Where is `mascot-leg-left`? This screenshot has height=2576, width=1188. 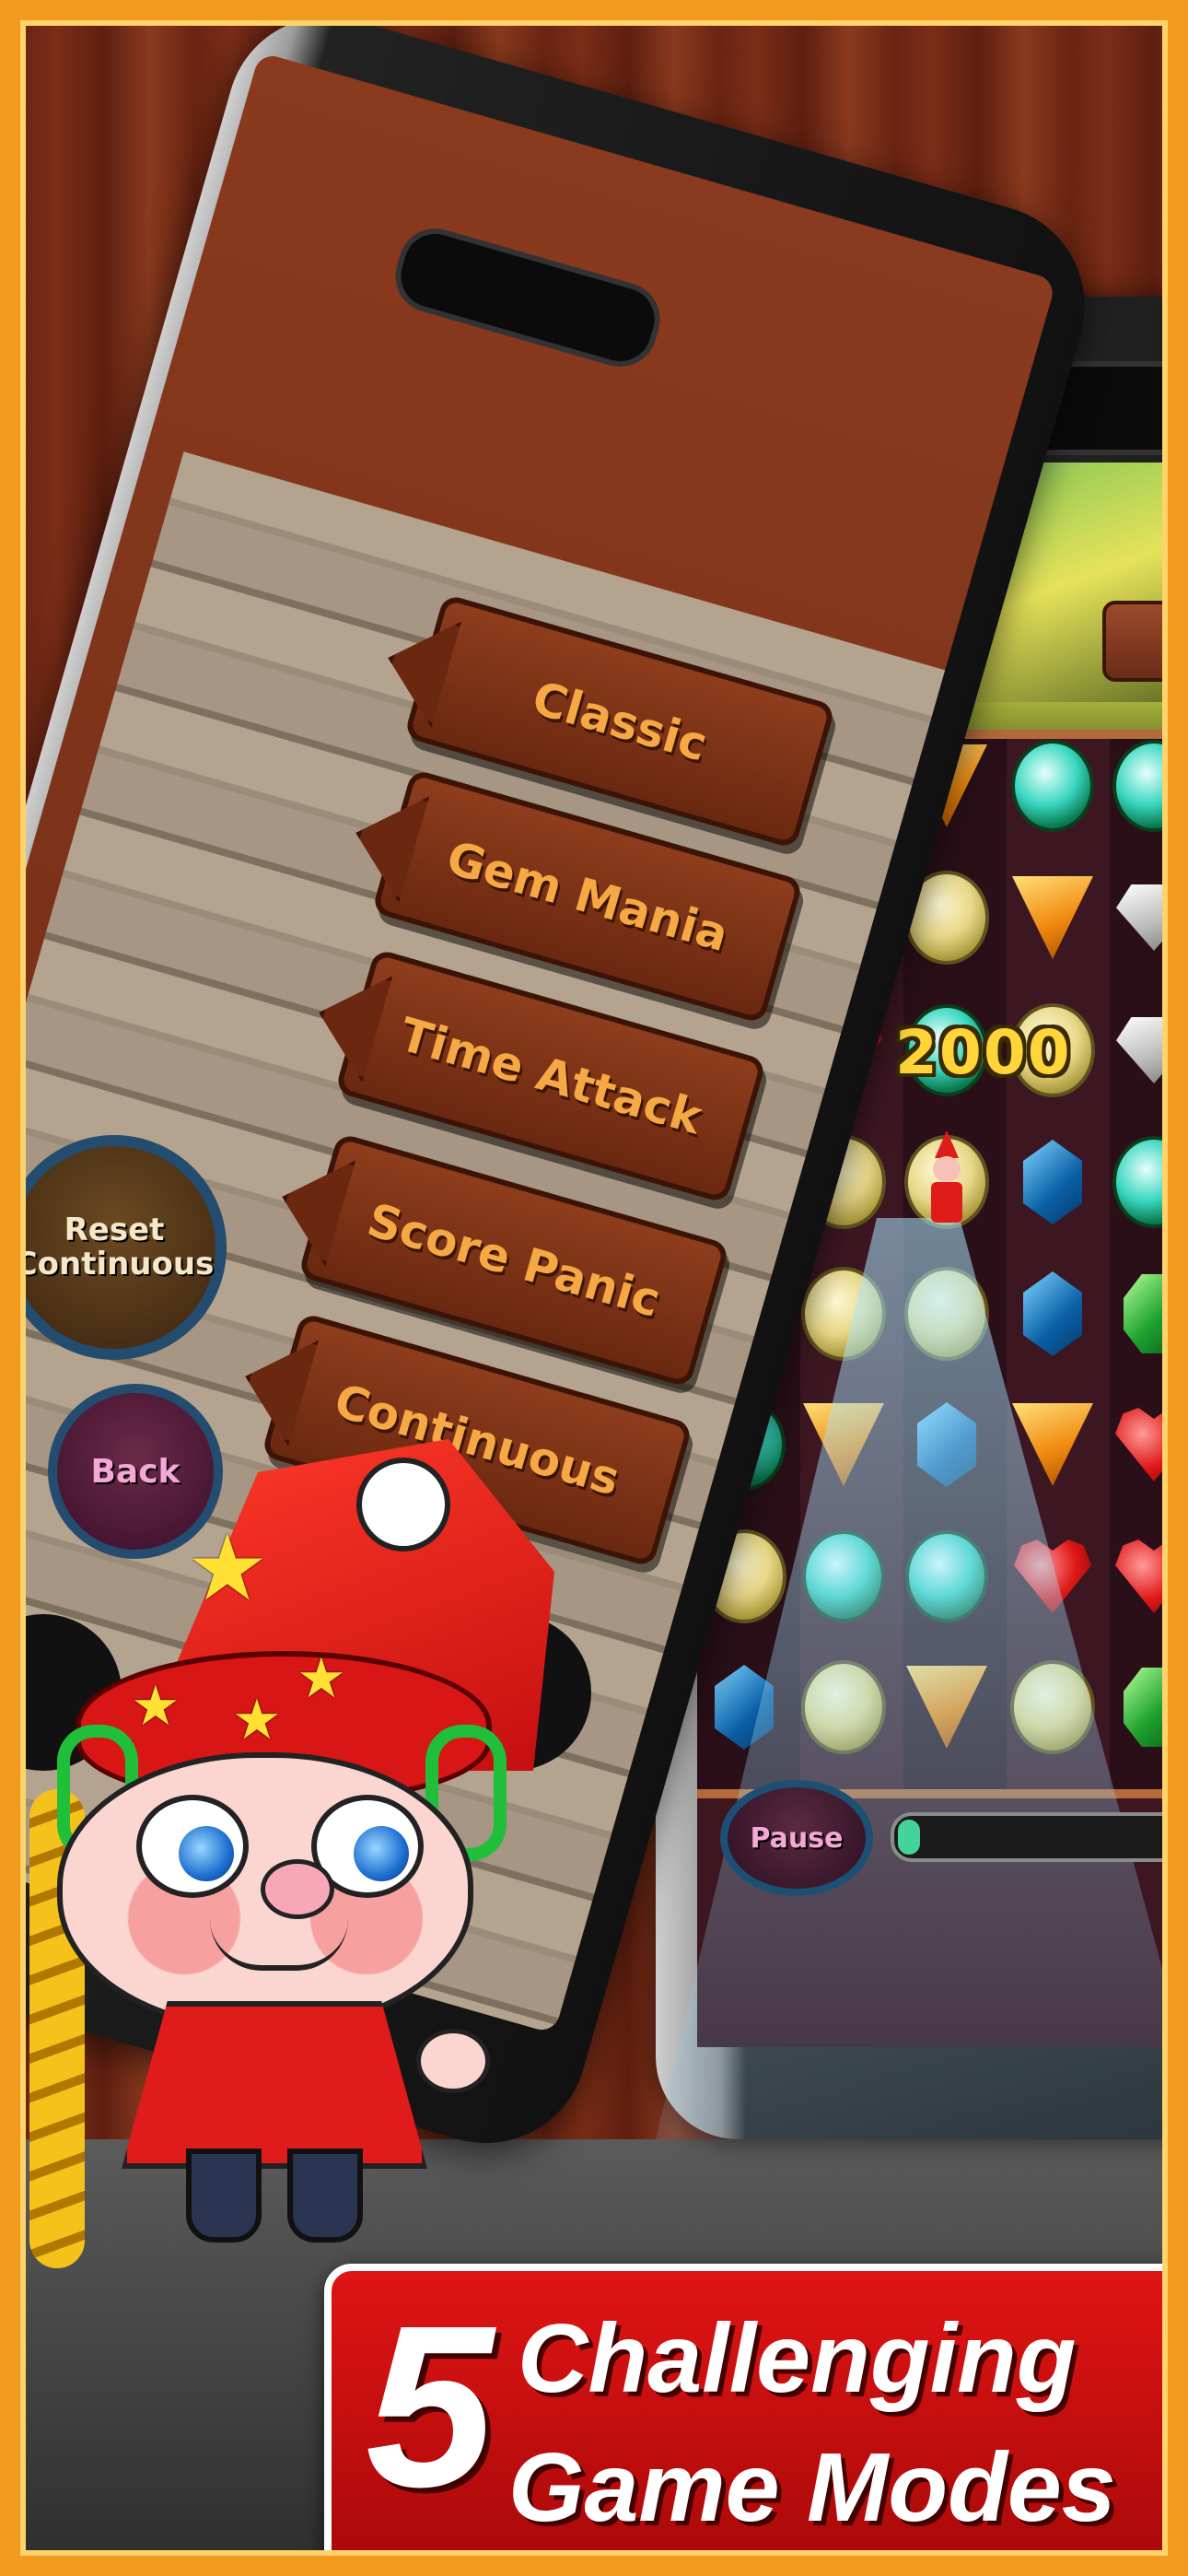 mascot-leg-left is located at coordinates (224, 2195).